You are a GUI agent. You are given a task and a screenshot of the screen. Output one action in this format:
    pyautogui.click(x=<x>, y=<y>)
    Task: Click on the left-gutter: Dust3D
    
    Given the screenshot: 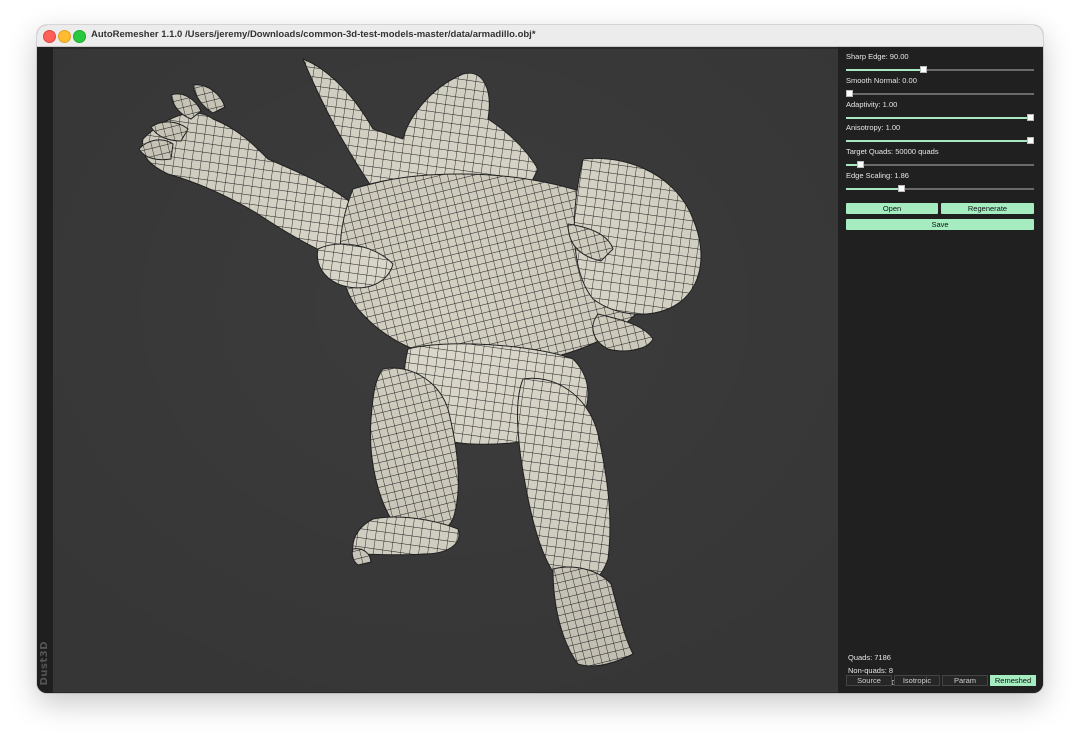 What is the action you would take?
    pyautogui.click(x=45, y=370)
    